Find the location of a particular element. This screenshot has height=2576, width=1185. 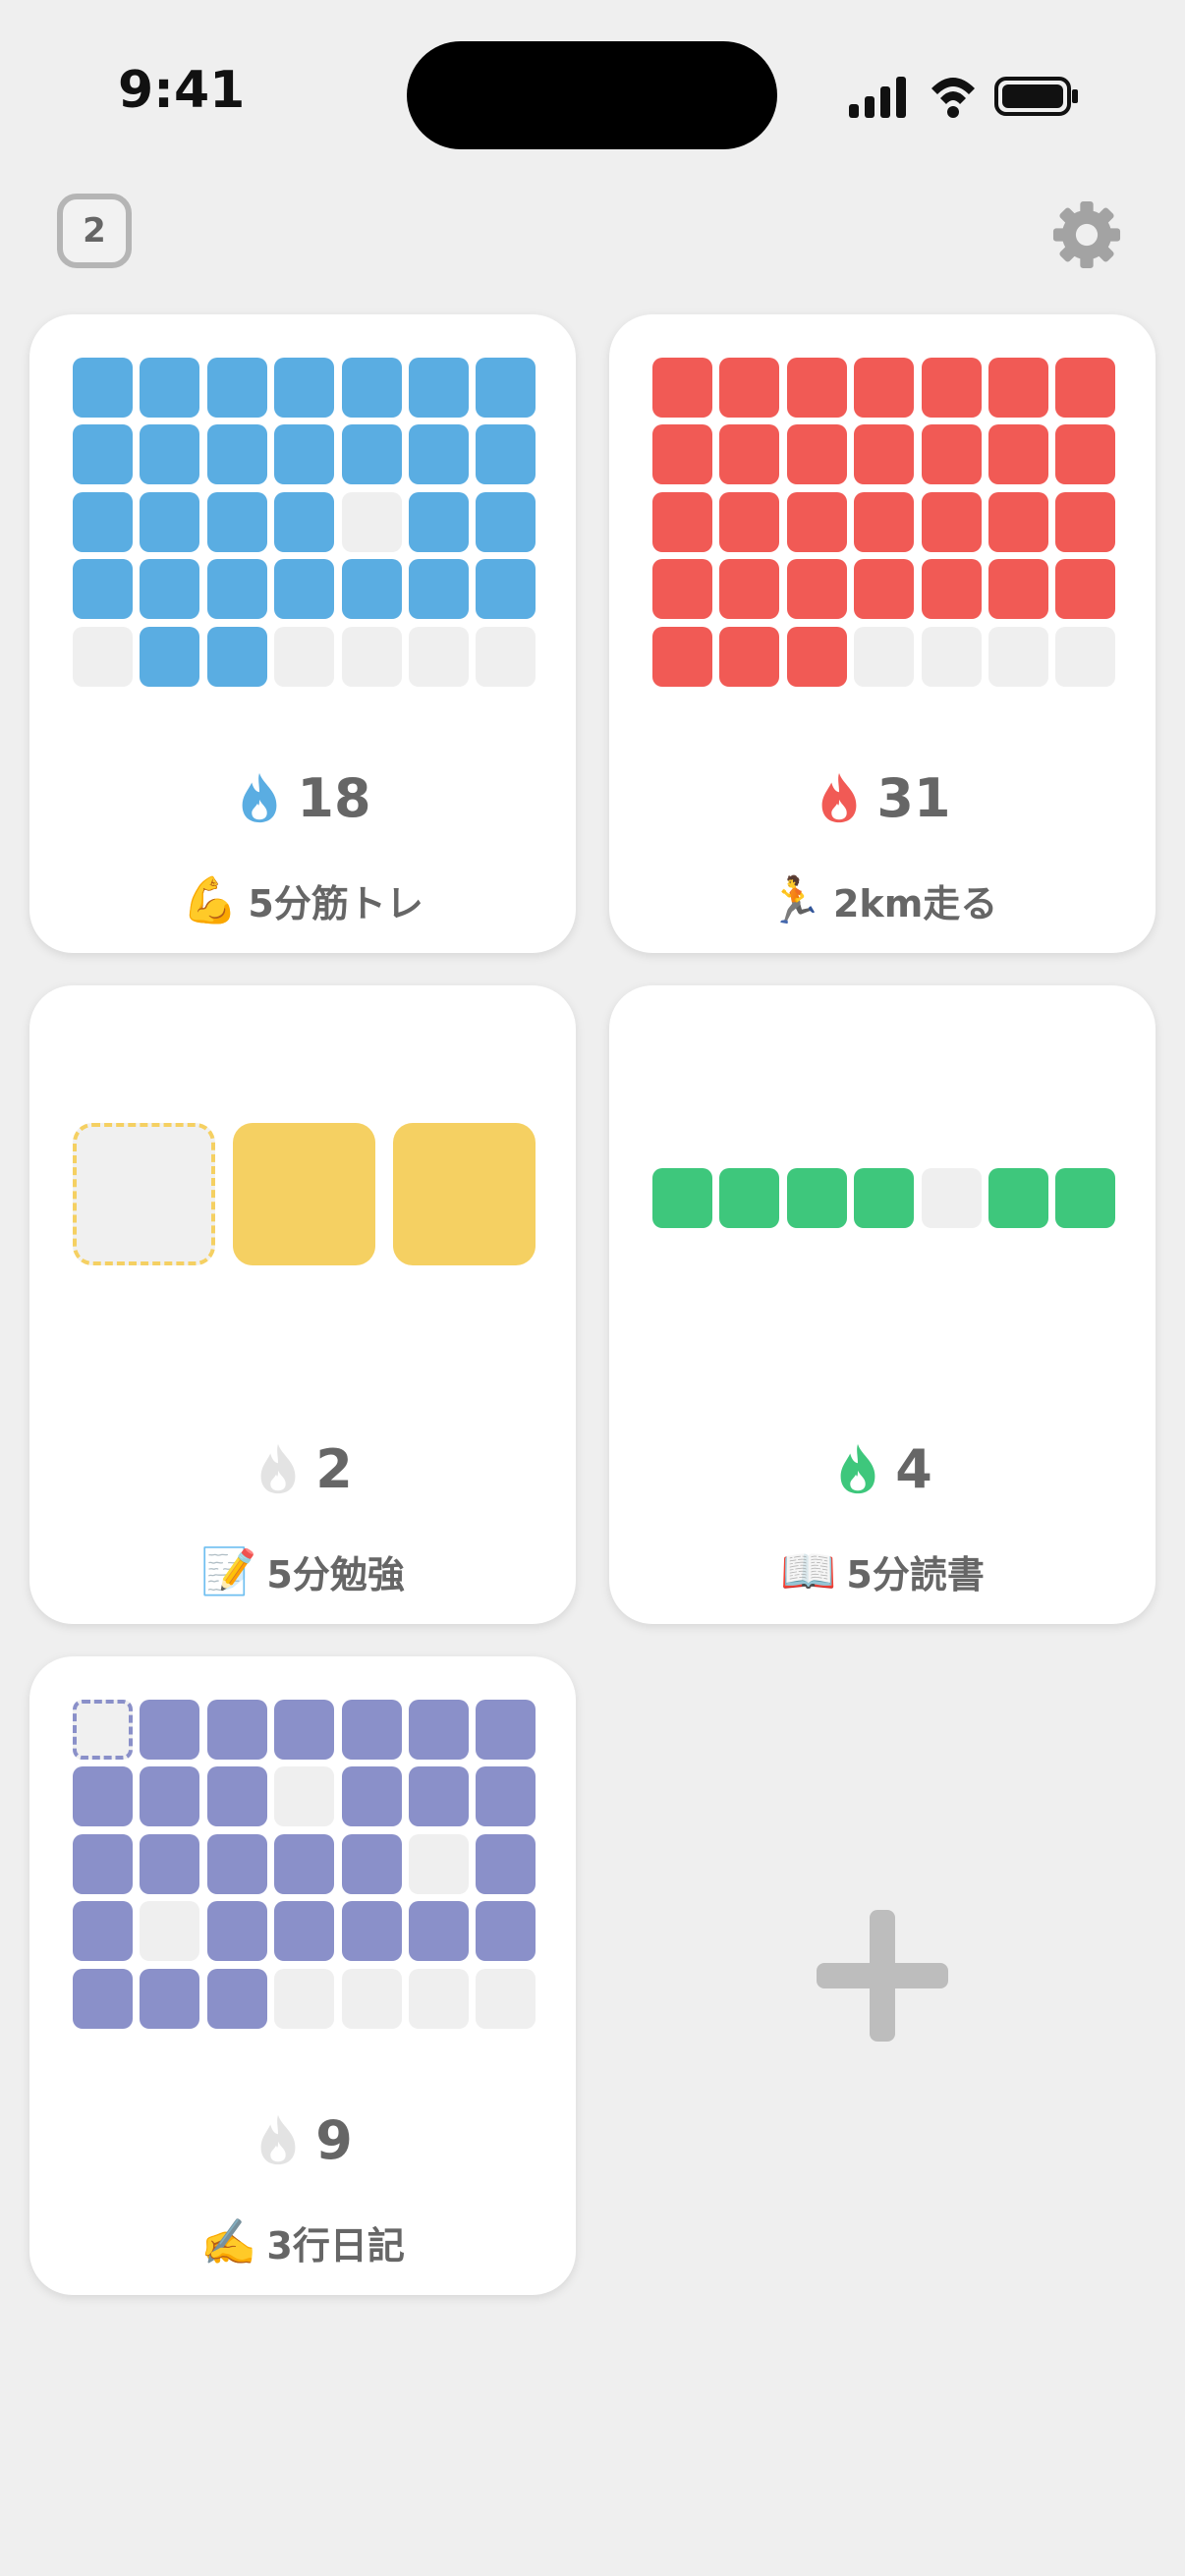

badge-counter: 2 is located at coordinates (95, 231).